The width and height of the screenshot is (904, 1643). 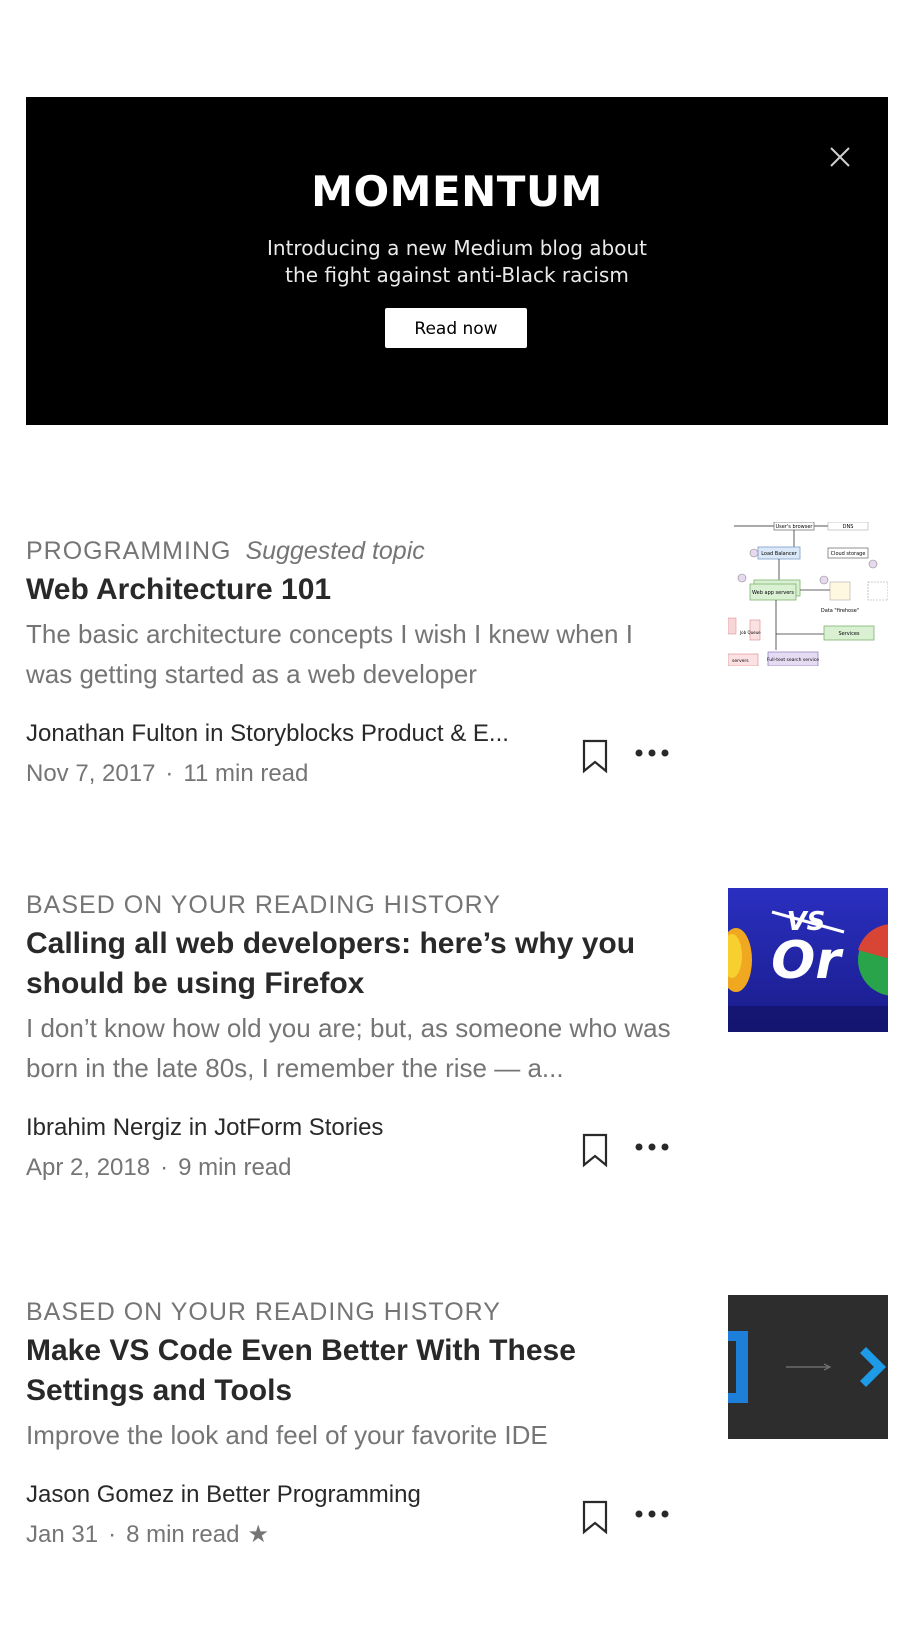 I want to click on kicker-label: PROGRAMMING, so click(x=129, y=551).